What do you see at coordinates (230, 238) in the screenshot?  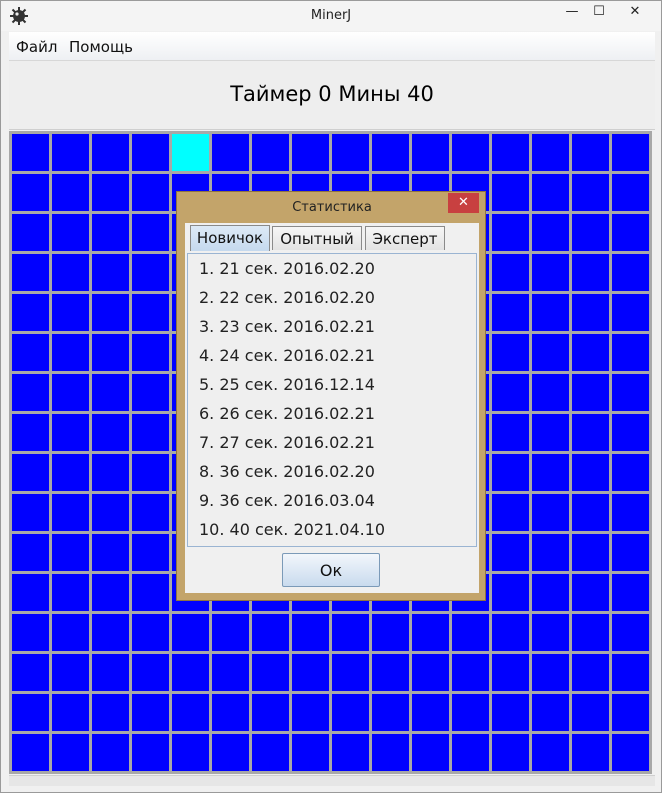 I see `tab-novice: Новичок` at bounding box center [230, 238].